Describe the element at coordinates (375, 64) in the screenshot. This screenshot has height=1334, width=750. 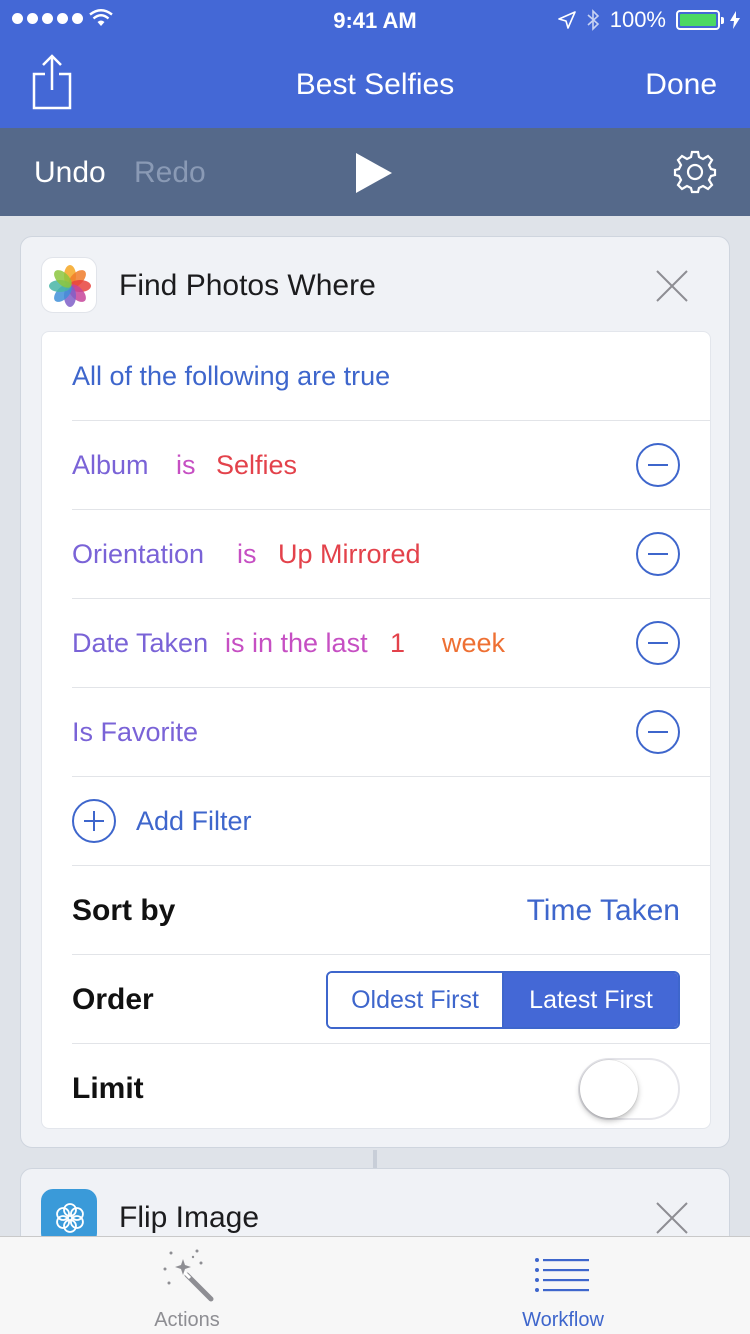
I see `navigation-bar: 9:41 AM 100% Best Selfies Done` at that location.